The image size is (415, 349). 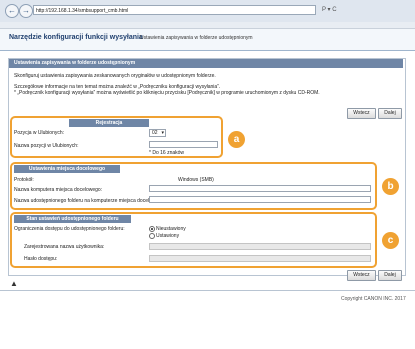 I want to click on favorites-position-value: 02, so click(x=155, y=133).